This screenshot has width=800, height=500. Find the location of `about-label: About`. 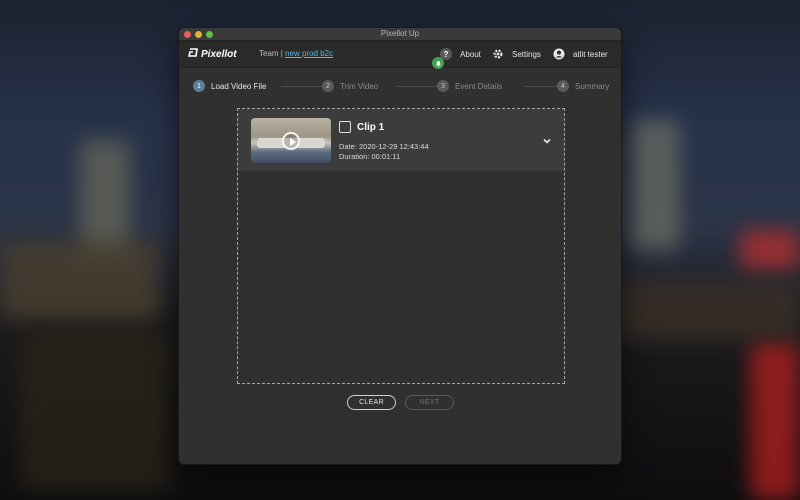

about-label: About is located at coordinates (470, 54).